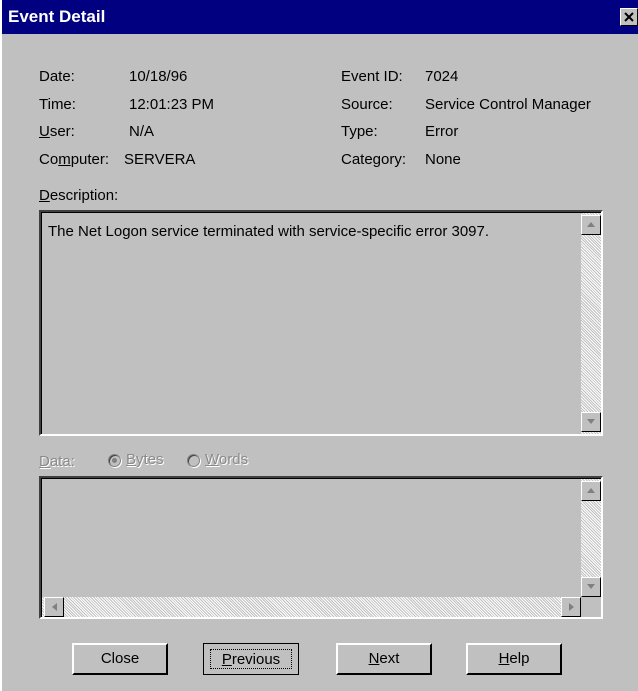 This screenshot has height=691, width=638. Describe the element at coordinates (57, 131) in the screenshot. I see `user-label: User:` at that location.